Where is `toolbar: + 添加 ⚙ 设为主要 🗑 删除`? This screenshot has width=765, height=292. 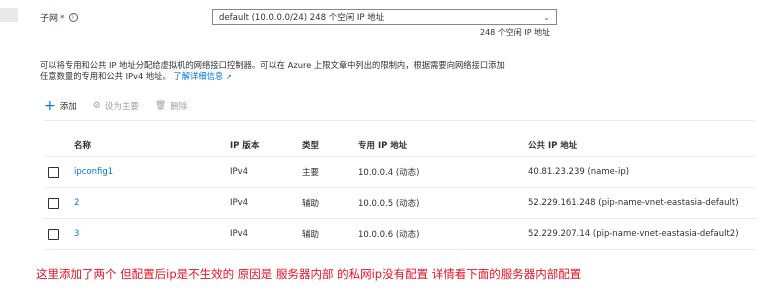
toolbar: + 添加 ⚙ 设为主要 🗑 删除 is located at coordinates (115, 106).